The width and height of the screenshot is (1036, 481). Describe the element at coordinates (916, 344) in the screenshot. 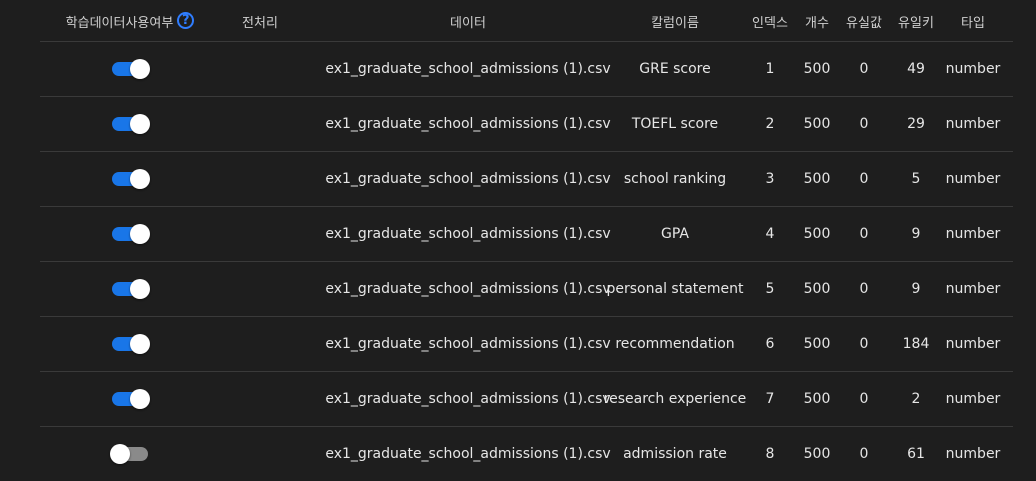

I see `unique-cell: 184` at that location.